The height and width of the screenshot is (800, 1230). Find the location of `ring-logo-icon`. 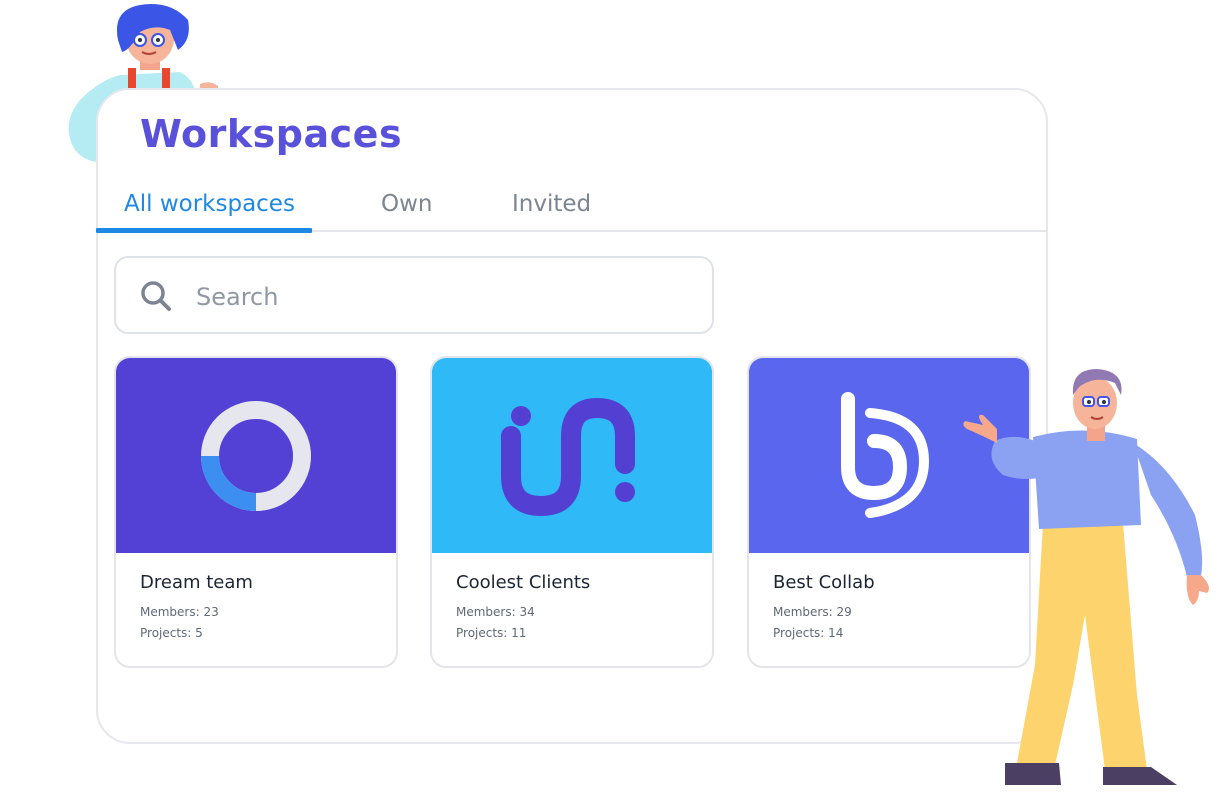

ring-logo-icon is located at coordinates (256, 455).